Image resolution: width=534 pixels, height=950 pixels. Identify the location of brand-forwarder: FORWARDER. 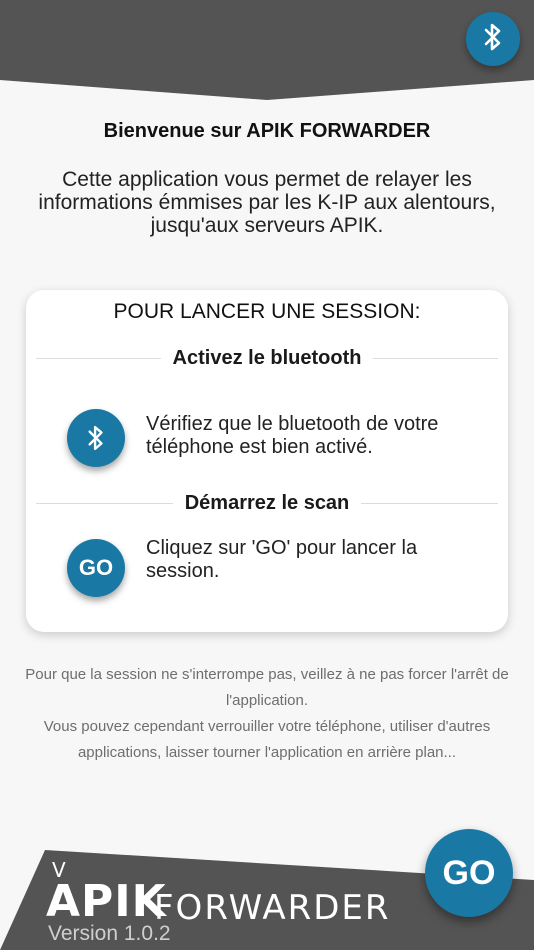
(272, 908).